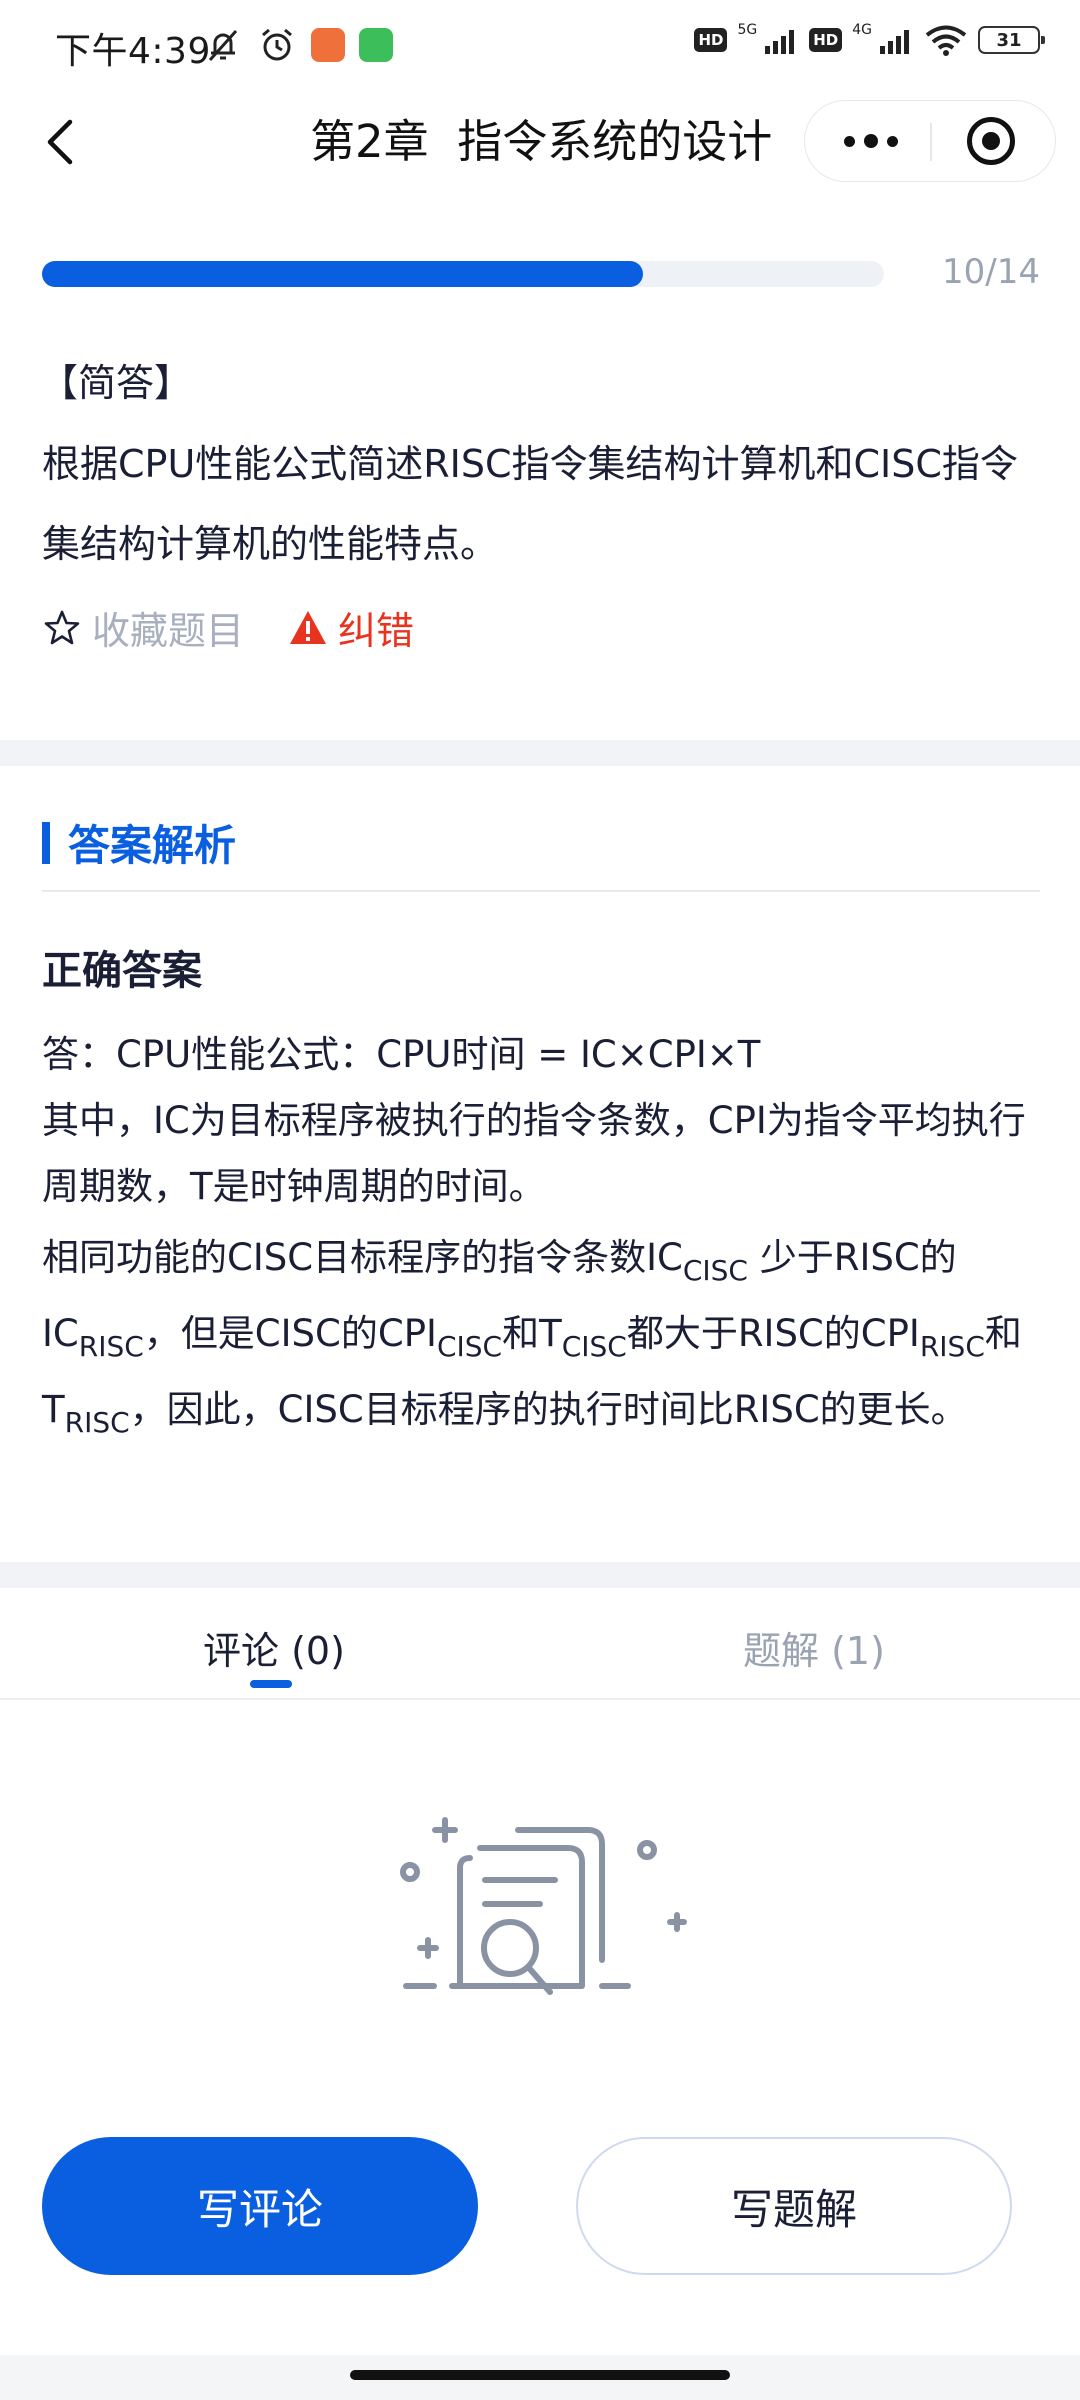  Describe the element at coordinates (747, 30) in the screenshot. I see `network-type-label: 5G` at that location.